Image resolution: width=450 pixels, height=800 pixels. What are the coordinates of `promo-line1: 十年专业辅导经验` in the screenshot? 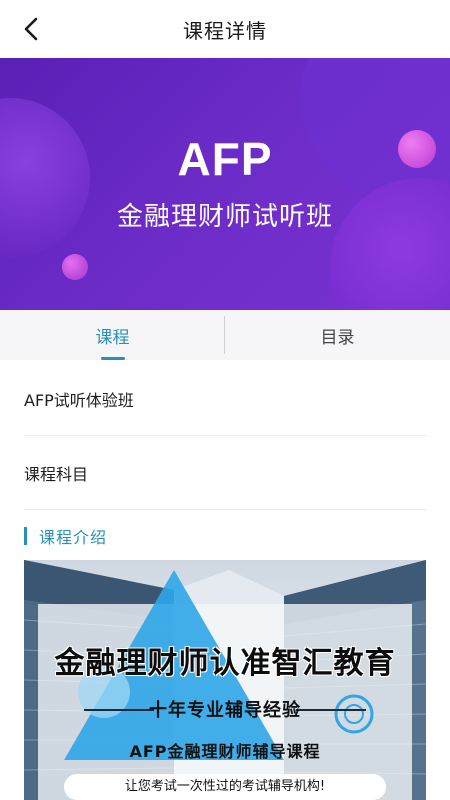 It's located at (225, 710).